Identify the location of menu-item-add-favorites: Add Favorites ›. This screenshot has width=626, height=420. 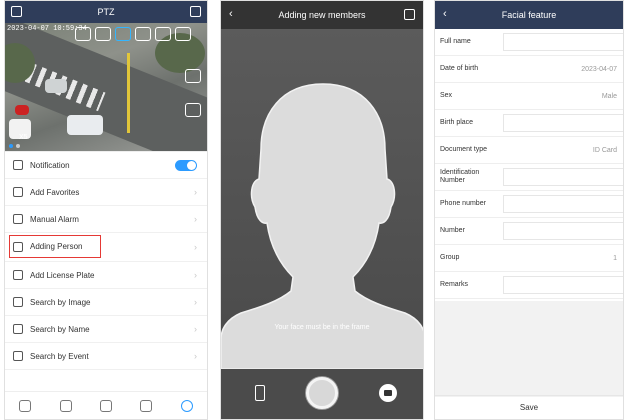
(106, 192).